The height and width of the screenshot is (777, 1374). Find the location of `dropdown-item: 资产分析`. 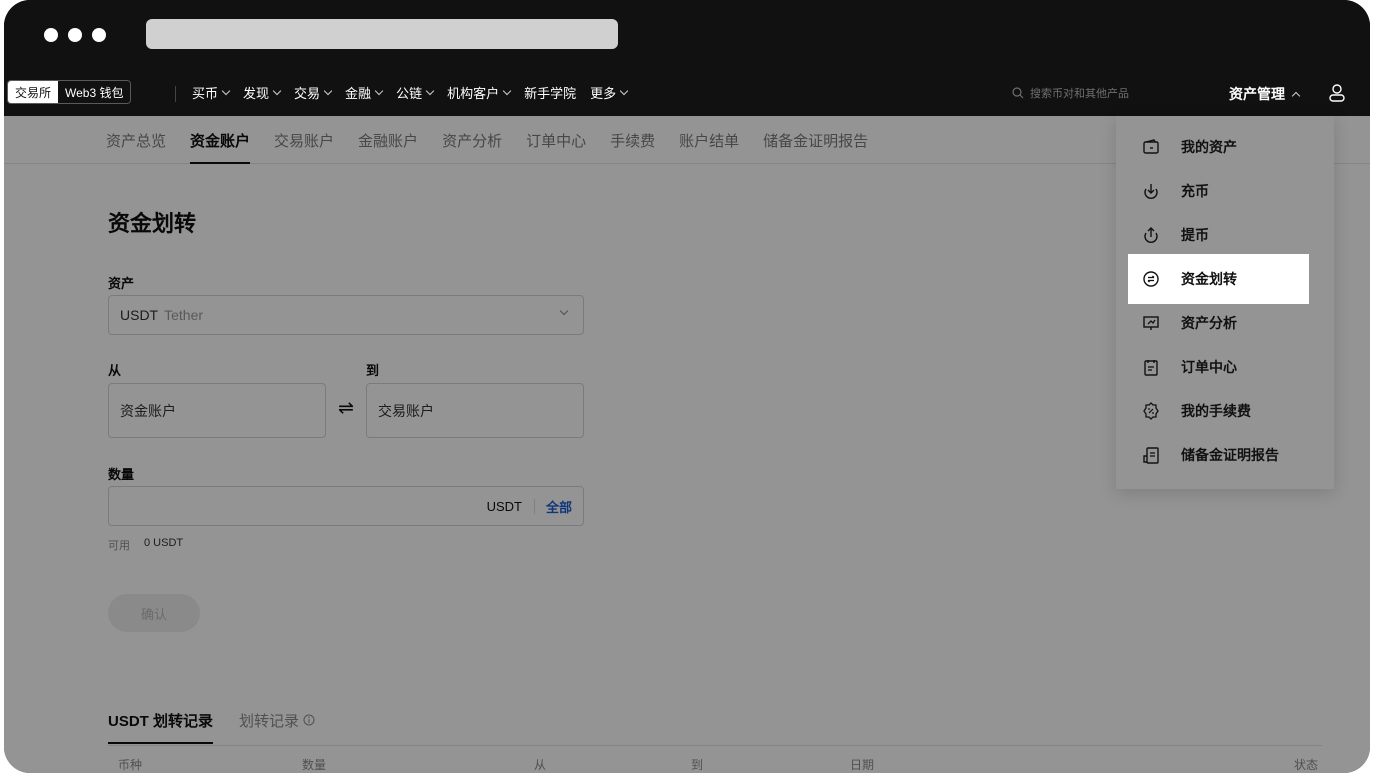

dropdown-item: 资产分析 is located at coordinates (1225, 323).